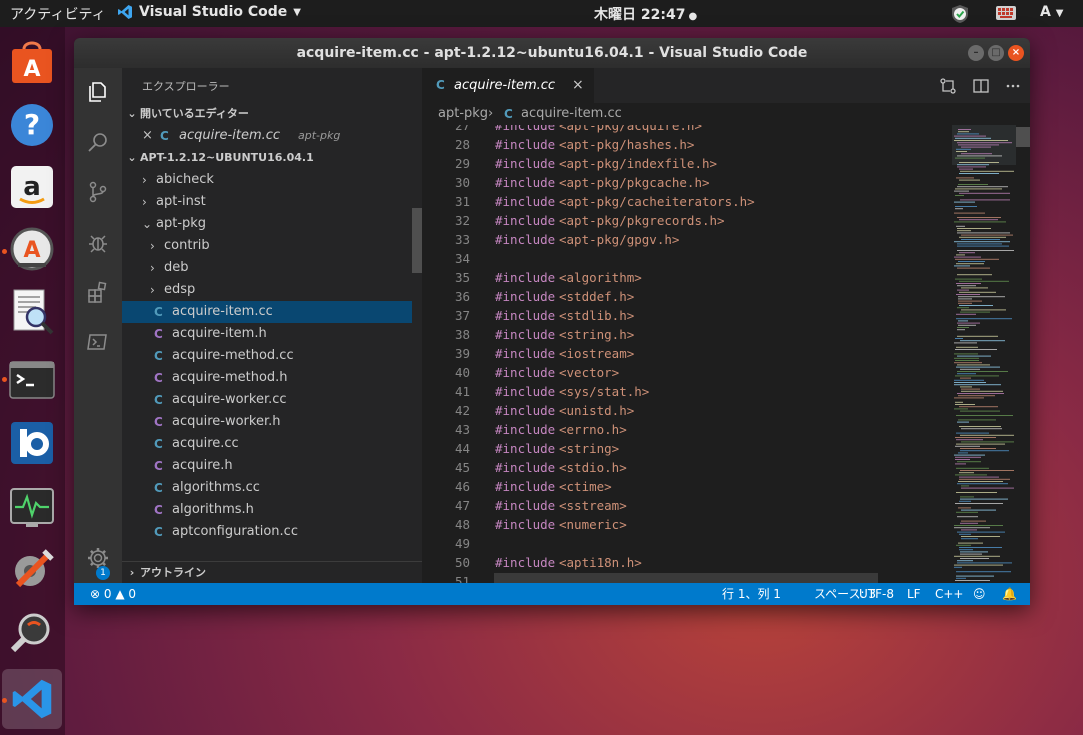 Image resolution: width=1083 pixels, height=735 pixels. Describe the element at coordinates (267, 312) in the screenshot. I see `file-item: Cacquire-item.cc` at that location.